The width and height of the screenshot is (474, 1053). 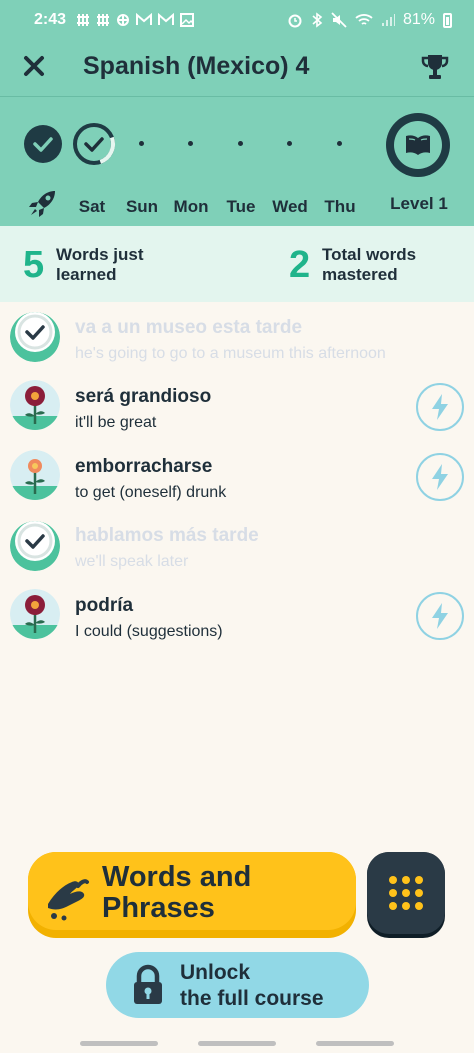 I want to click on weekly-progress: Sat Sun Mon Tue Wed Thu Level 1, so click(x=237, y=161).